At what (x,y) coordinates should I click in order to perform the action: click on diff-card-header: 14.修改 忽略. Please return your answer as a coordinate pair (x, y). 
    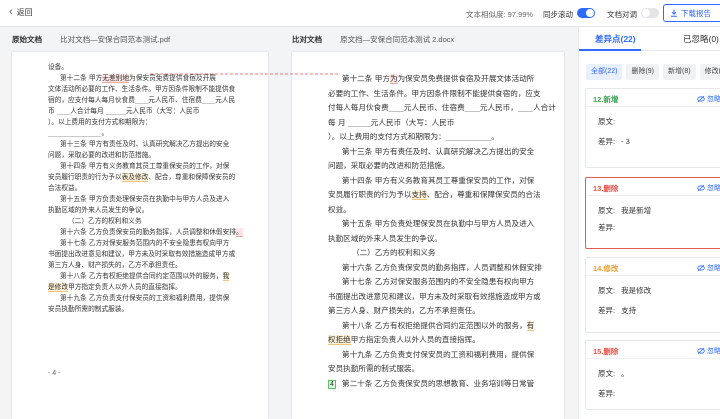
    Looking at the image, I should click on (653, 267).